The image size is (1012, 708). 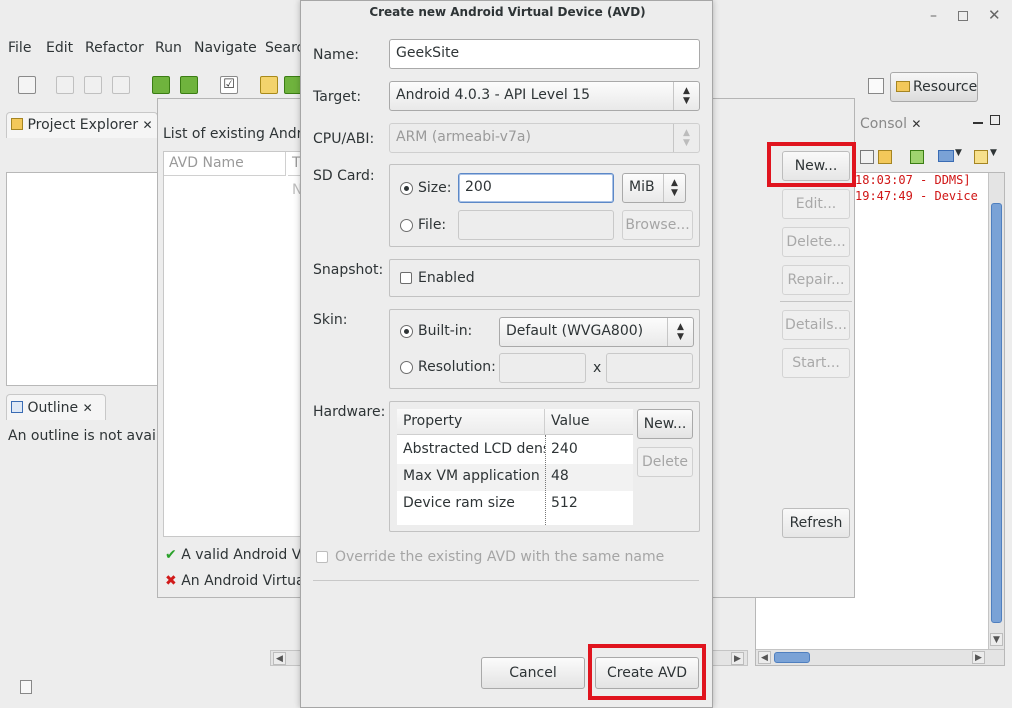 I want to click on file-radio, so click(x=406, y=225).